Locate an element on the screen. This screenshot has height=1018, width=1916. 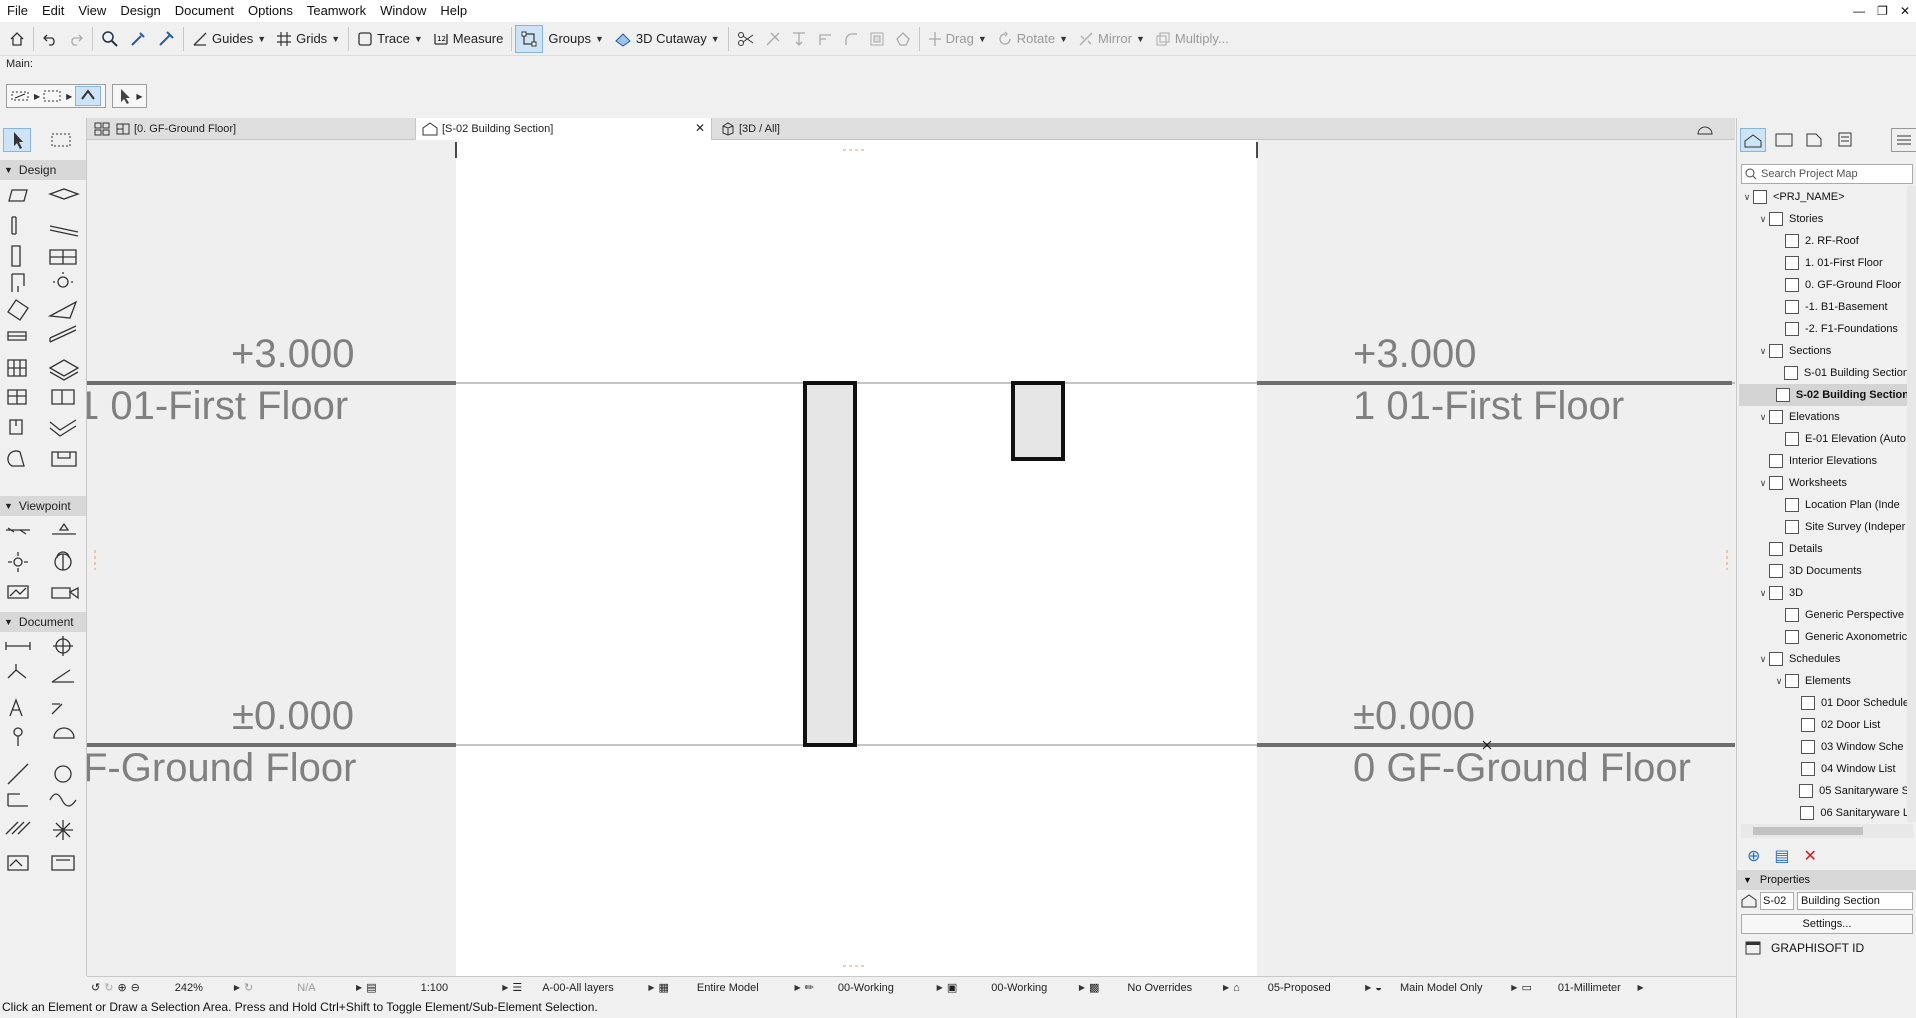
project-map-item: Location Plan (Inde is located at coordinates (1824, 505).